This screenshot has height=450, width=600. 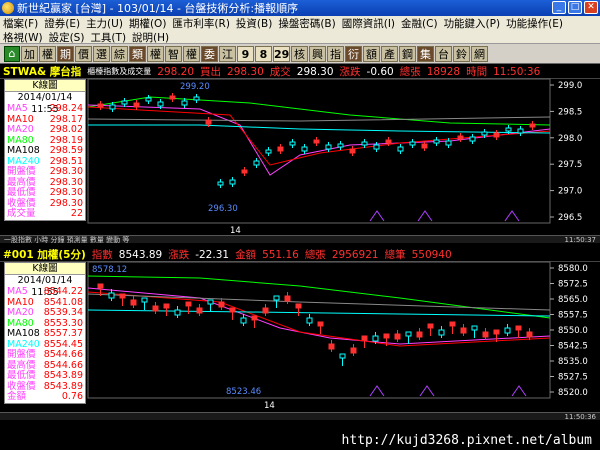 What do you see at coordinates (101, 53) in the screenshot?
I see `toolbar-button-4: 選` at bounding box center [101, 53].